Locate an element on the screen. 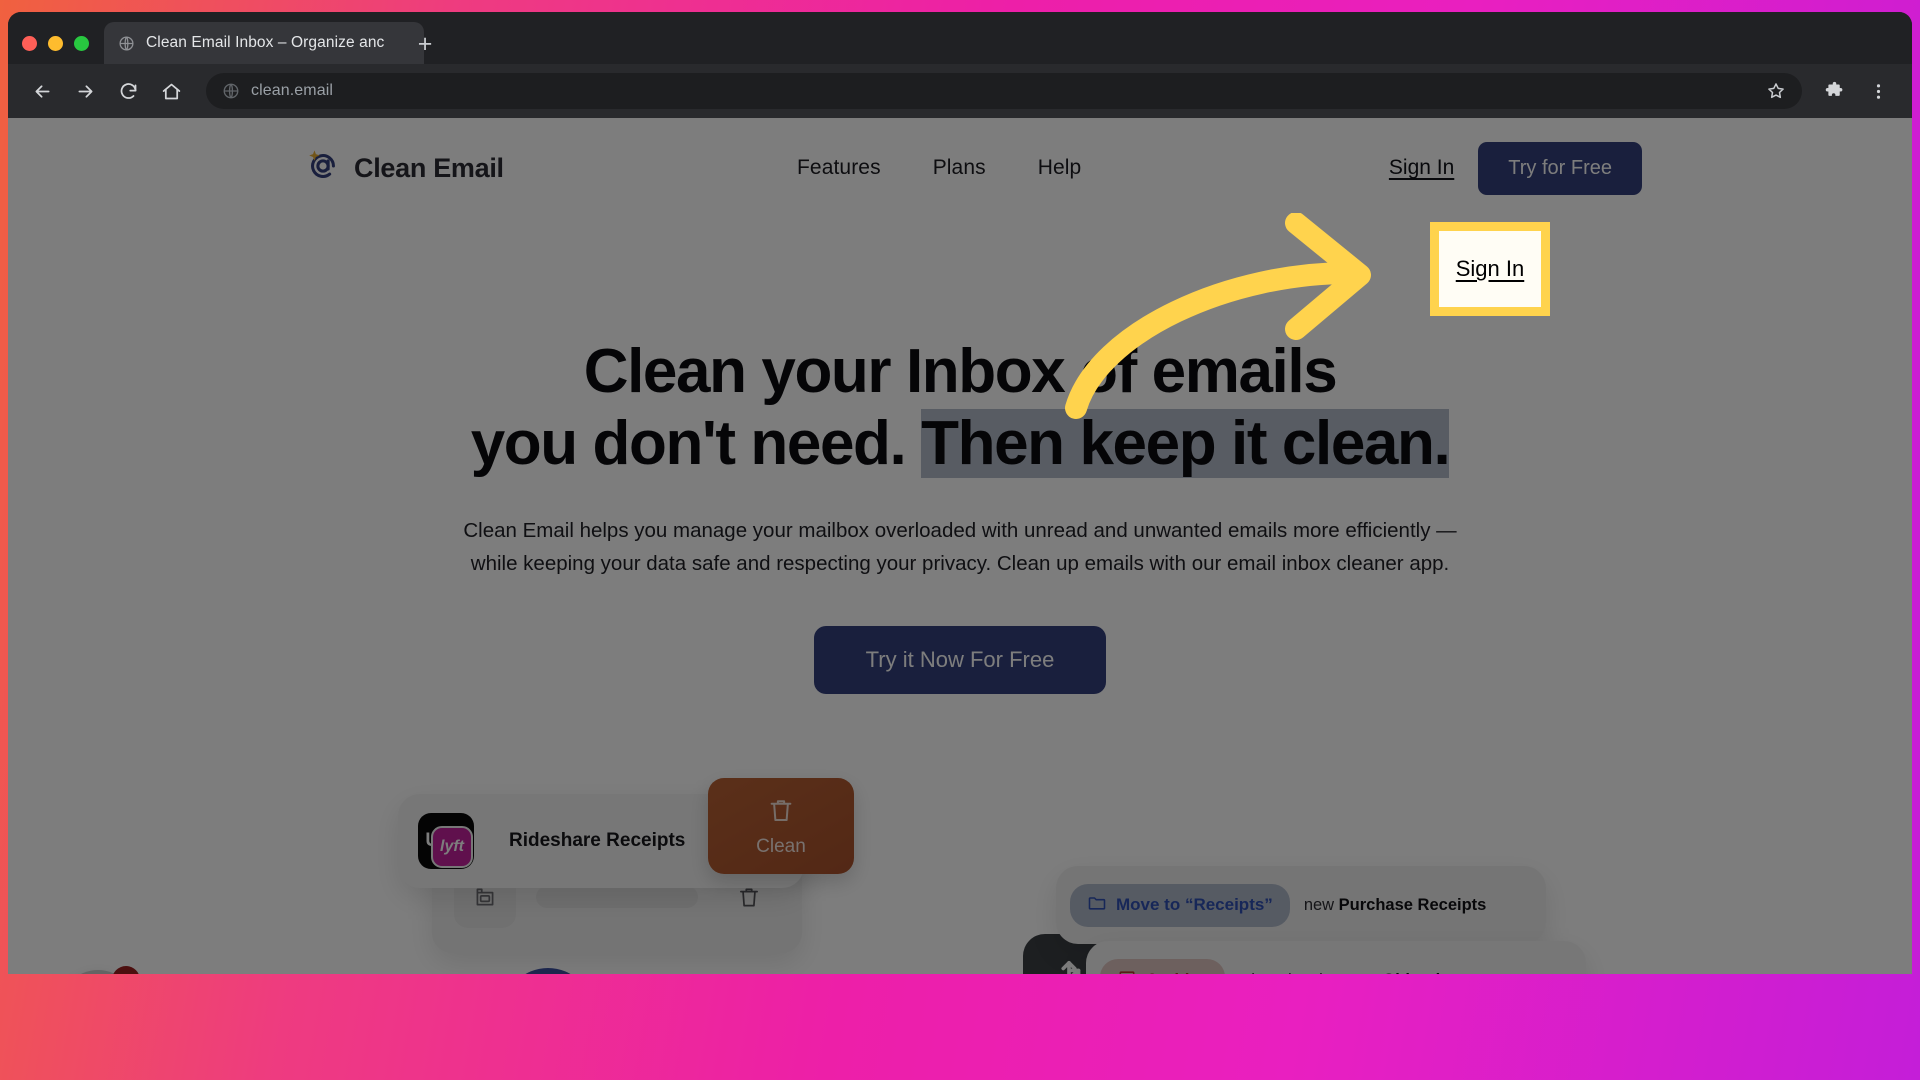 Image resolution: width=1920 pixels, height=1080 pixels. clean-action-button: Clean is located at coordinates (781, 826).